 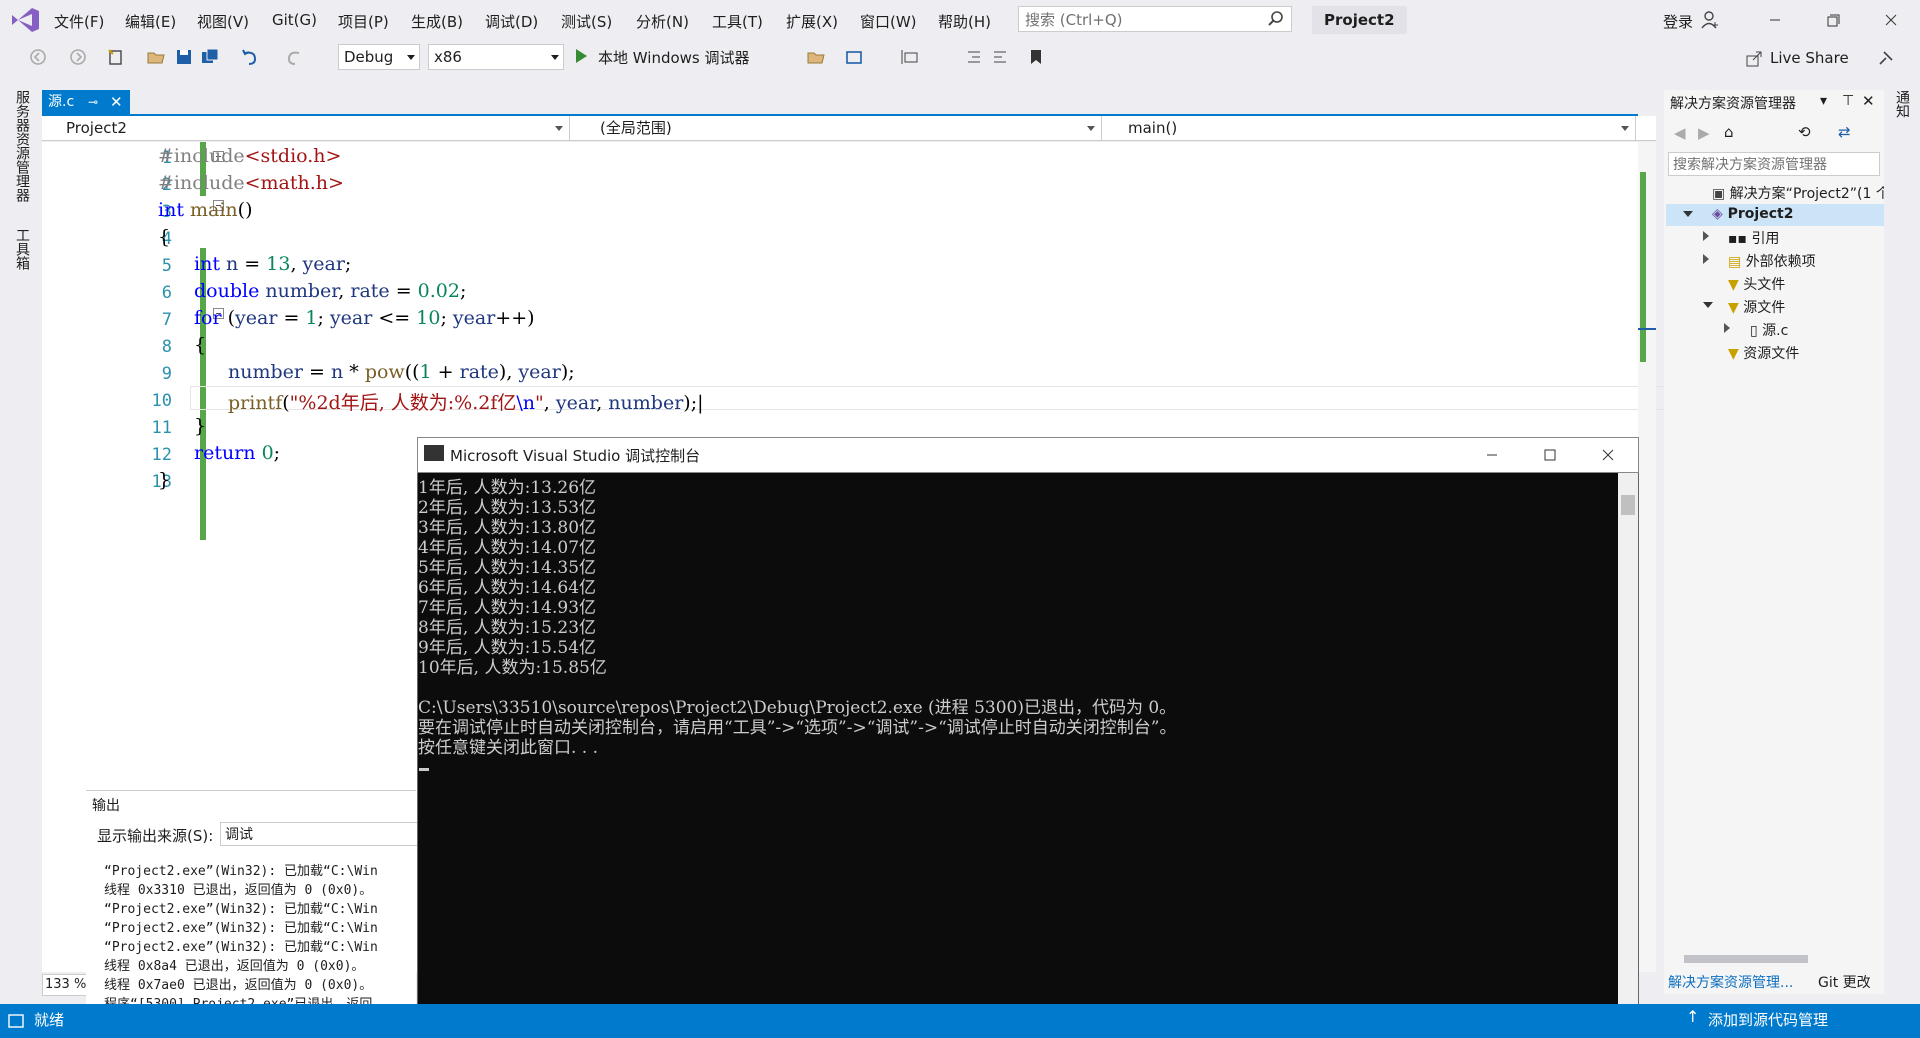 I want to click on pin-icon: ⊤, so click(x=1848, y=101).